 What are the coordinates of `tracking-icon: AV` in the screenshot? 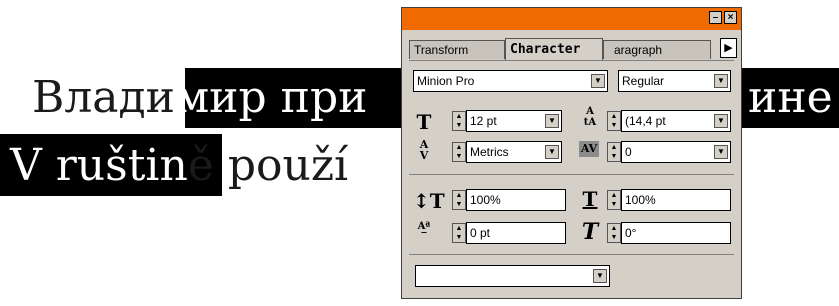 It's located at (589, 149).